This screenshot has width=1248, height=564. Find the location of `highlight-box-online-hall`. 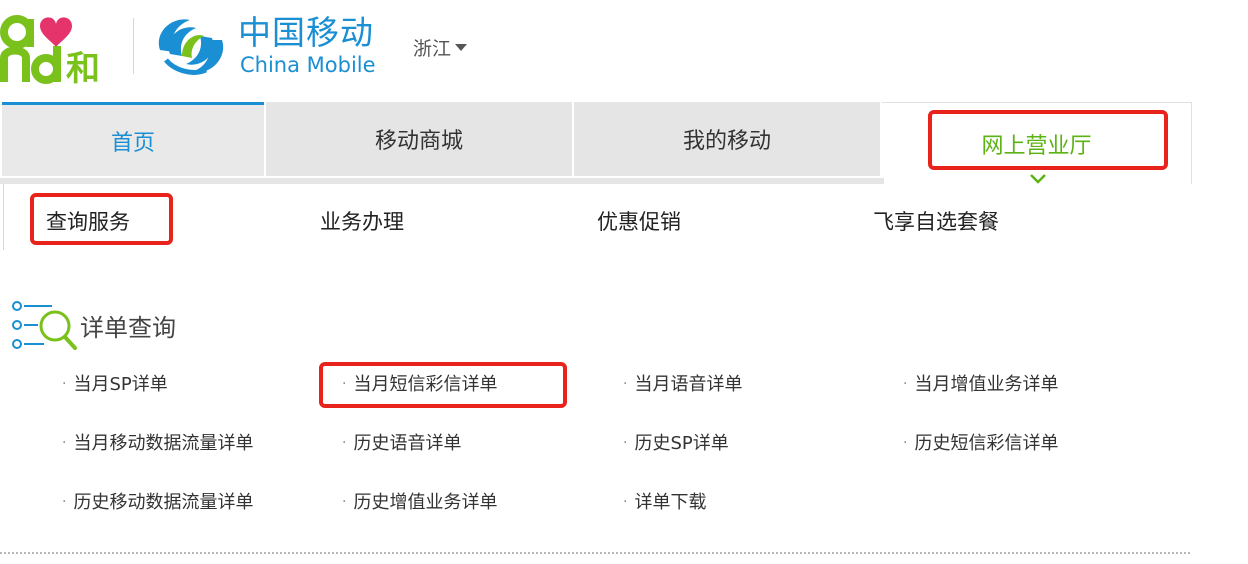

highlight-box-online-hall is located at coordinates (1048, 140).